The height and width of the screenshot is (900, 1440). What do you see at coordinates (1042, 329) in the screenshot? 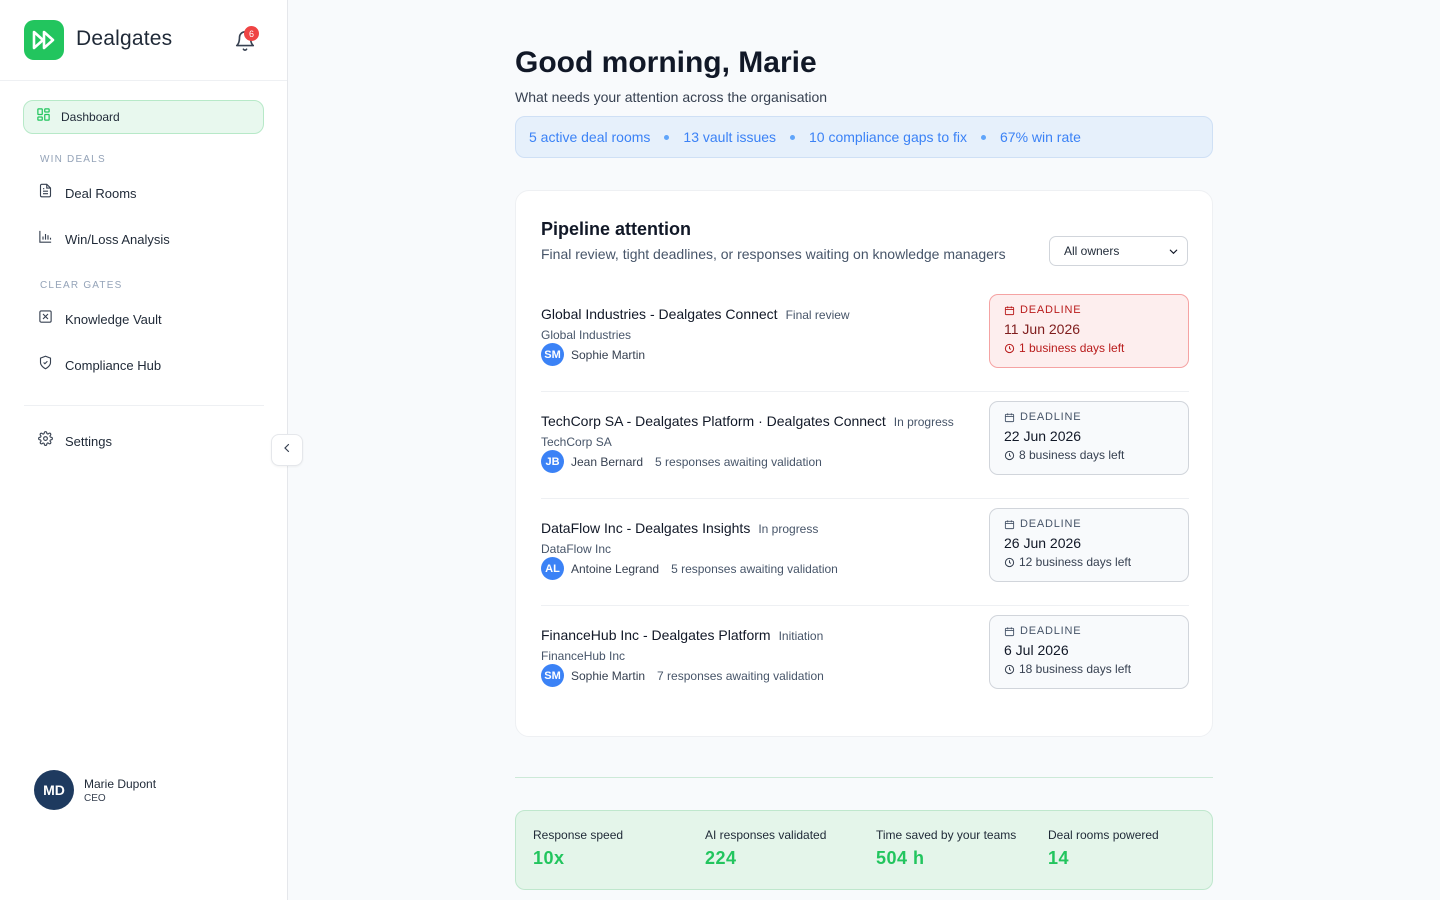
I see `deadline-date: 11 Jun 2026` at bounding box center [1042, 329].